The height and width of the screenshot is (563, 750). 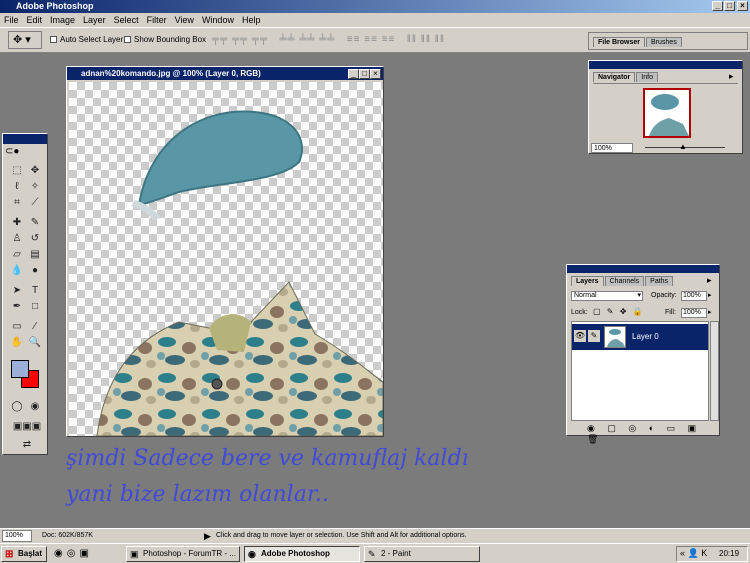 What do you see at coordinates (35, 327) in the screenshot?
I see `eyedropper-tool-icon: ⁄` at bounding box center [35, 327].